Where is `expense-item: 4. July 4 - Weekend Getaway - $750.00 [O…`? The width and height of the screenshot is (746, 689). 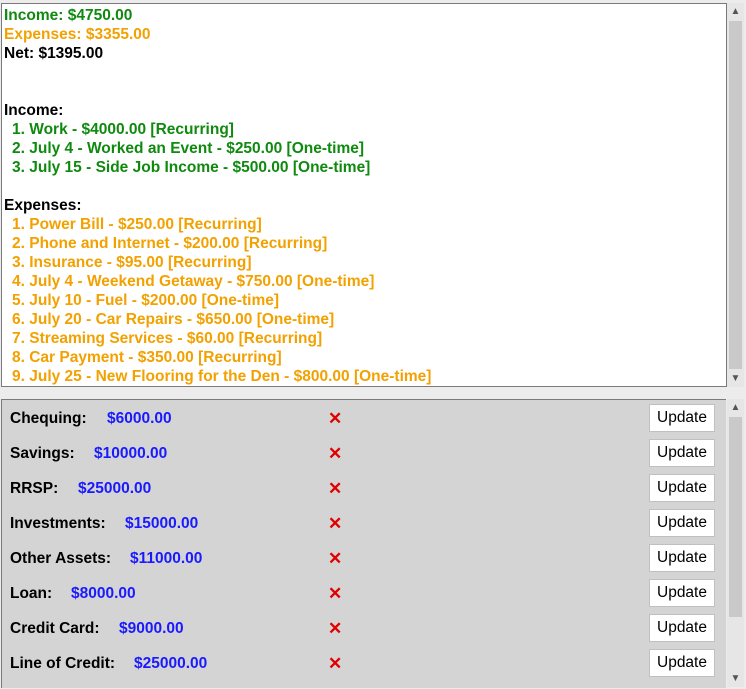 expense-item: 4. July 4 - Weekend Getaway - $750.00 [O… is located at coordinates (193, 281).